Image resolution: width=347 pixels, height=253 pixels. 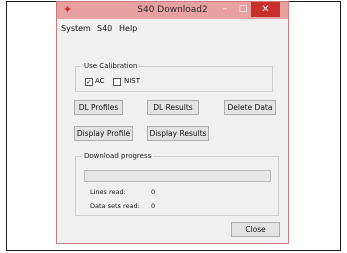 What do you see at coordinates (118, 156) in the screenshot?
I see `download-progress-label: Download progress` at bounding box center [118, 156].